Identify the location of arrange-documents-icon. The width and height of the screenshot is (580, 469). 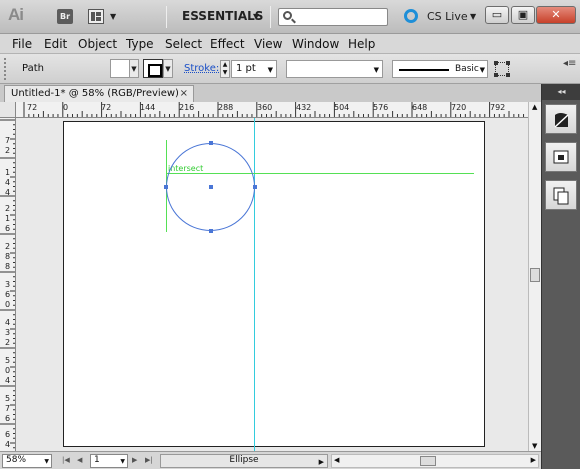
(96, 16).